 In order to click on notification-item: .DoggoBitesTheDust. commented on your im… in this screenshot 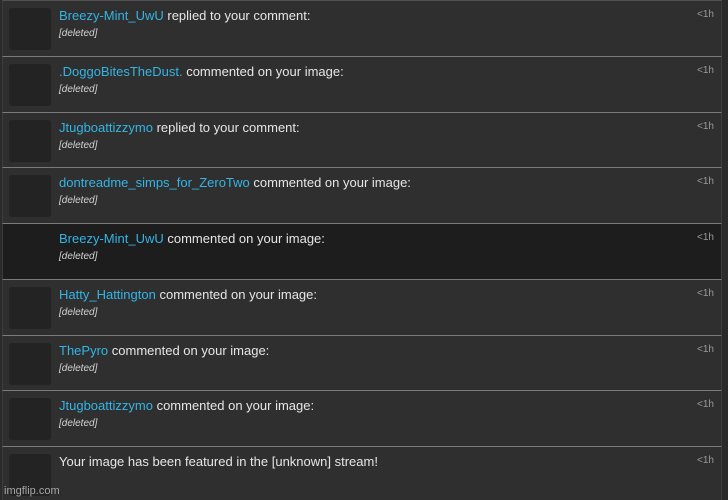, I will do `click(362, 83)`.